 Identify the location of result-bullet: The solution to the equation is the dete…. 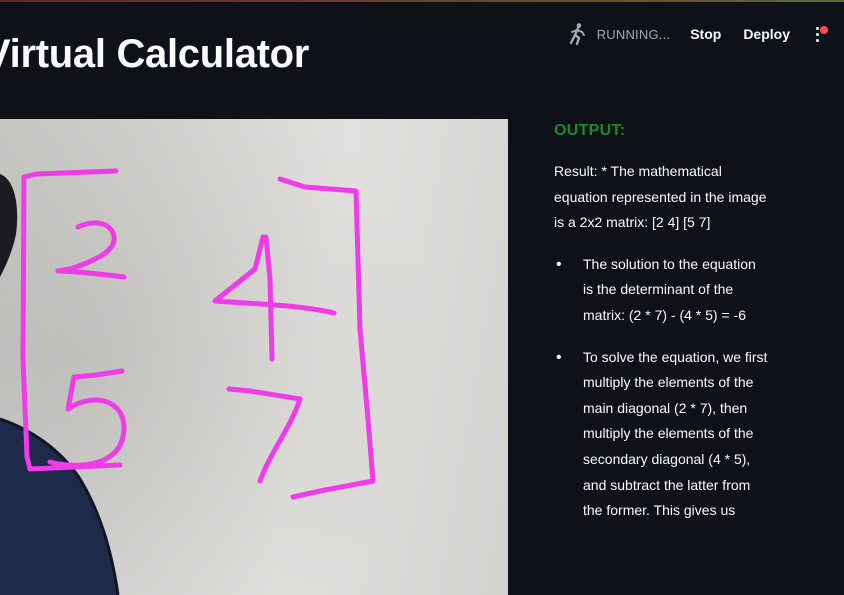
(661, 290).